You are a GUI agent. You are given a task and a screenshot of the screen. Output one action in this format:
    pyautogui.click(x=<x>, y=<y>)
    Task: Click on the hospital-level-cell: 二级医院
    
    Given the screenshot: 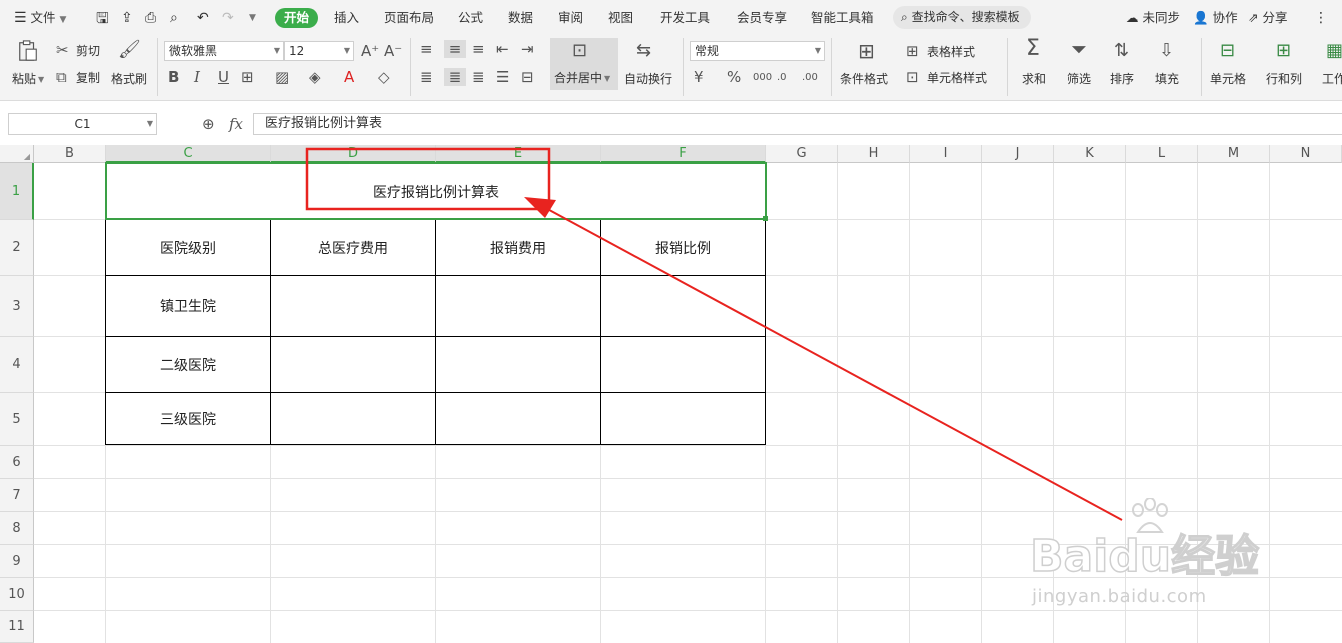 What is the action you would take?
    pyautogui.click(x=188, y=364)
    